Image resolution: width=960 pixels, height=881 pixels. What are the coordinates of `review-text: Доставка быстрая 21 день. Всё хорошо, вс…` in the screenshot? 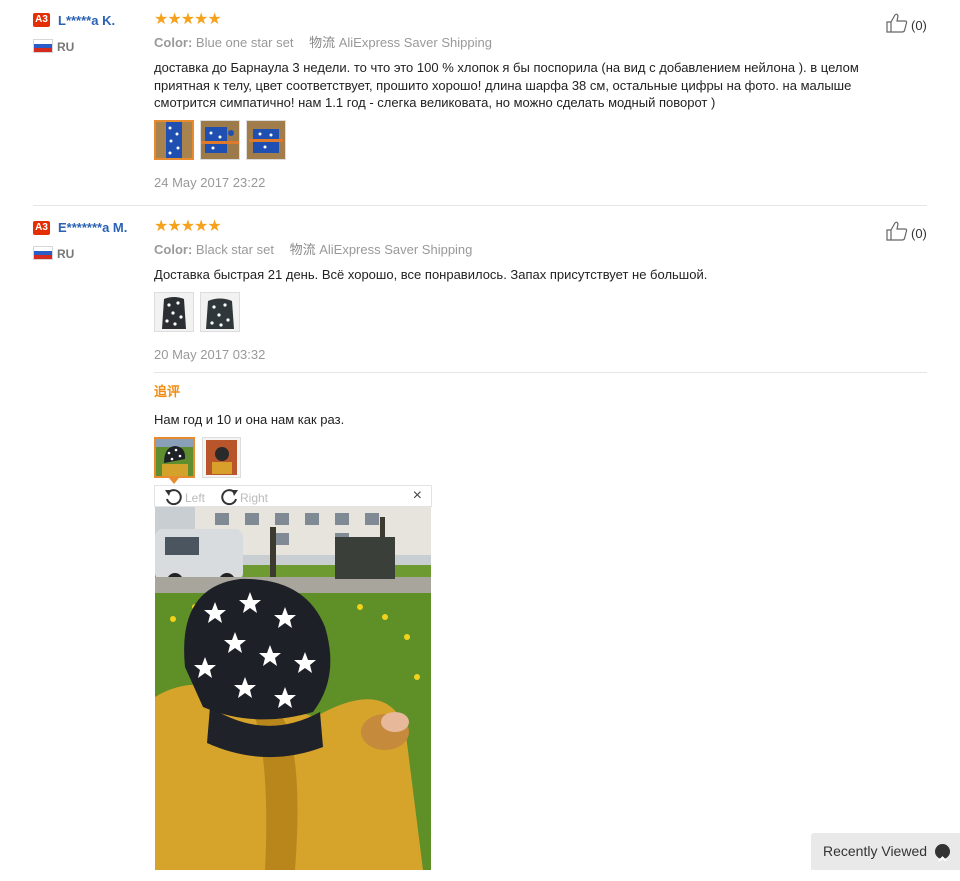 It's located at (431, 274).